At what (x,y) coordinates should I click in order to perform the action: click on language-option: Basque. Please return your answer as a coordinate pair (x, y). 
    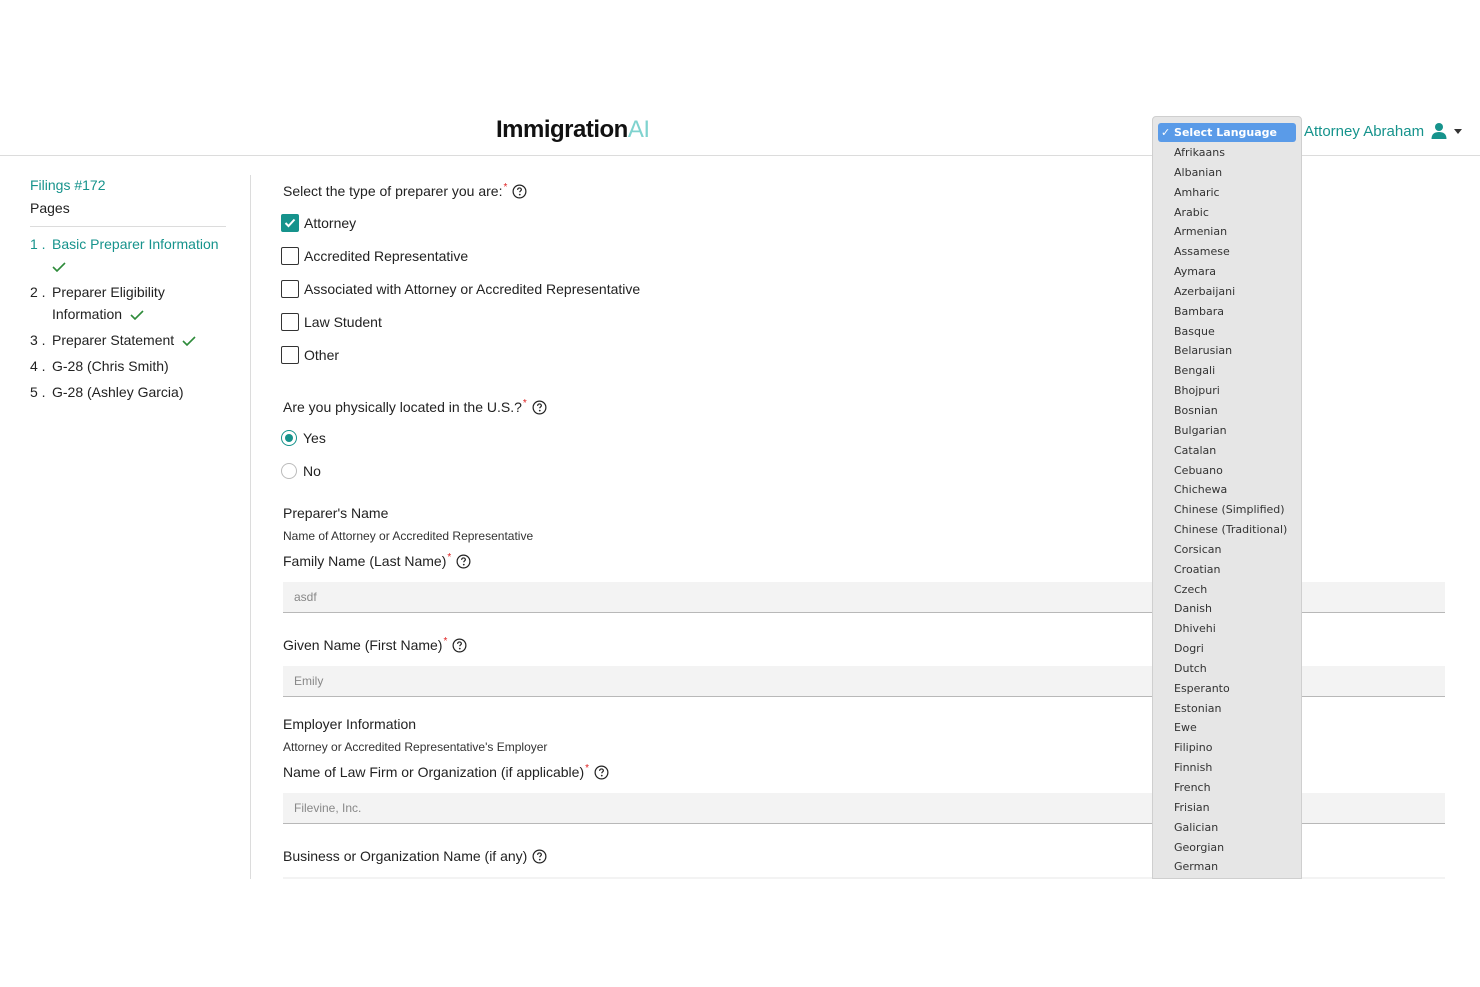
    Looking at the image, I should click on (1227, 332).